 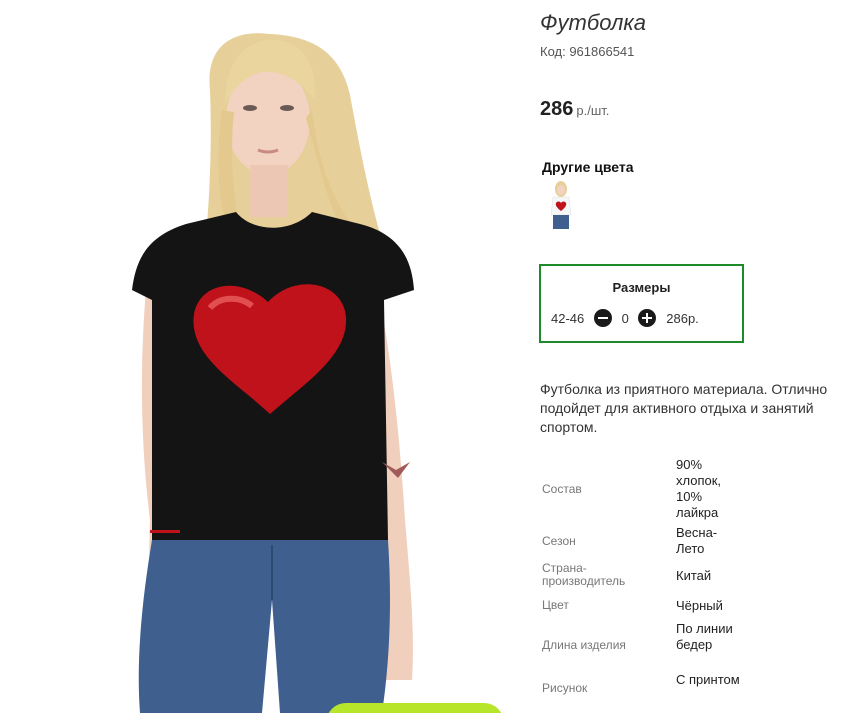 What do you see at coordinates (562, 489) in the screenshot?
I see `spec-key: Состав` at bounding box center [562, 489].